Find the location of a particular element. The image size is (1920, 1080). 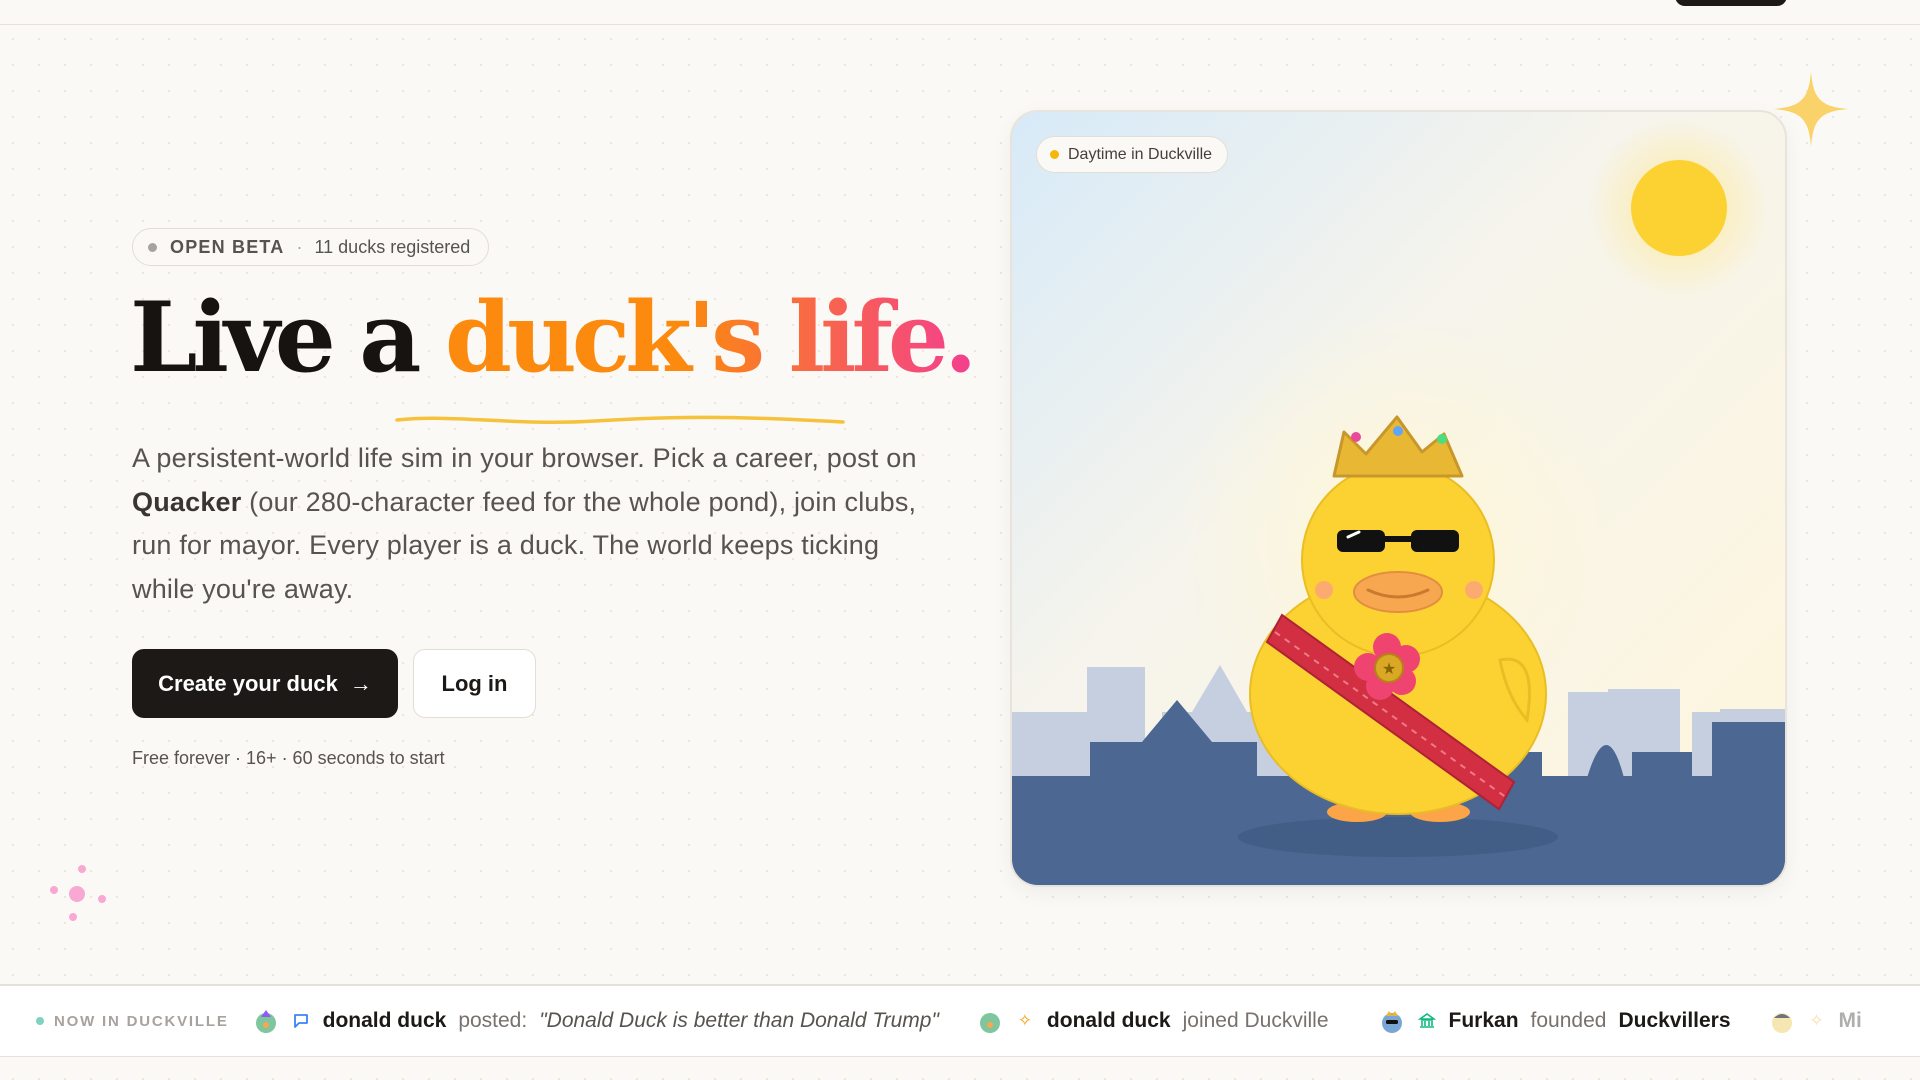

ticker-verb: posted: is located at coordinates (493, 1020).